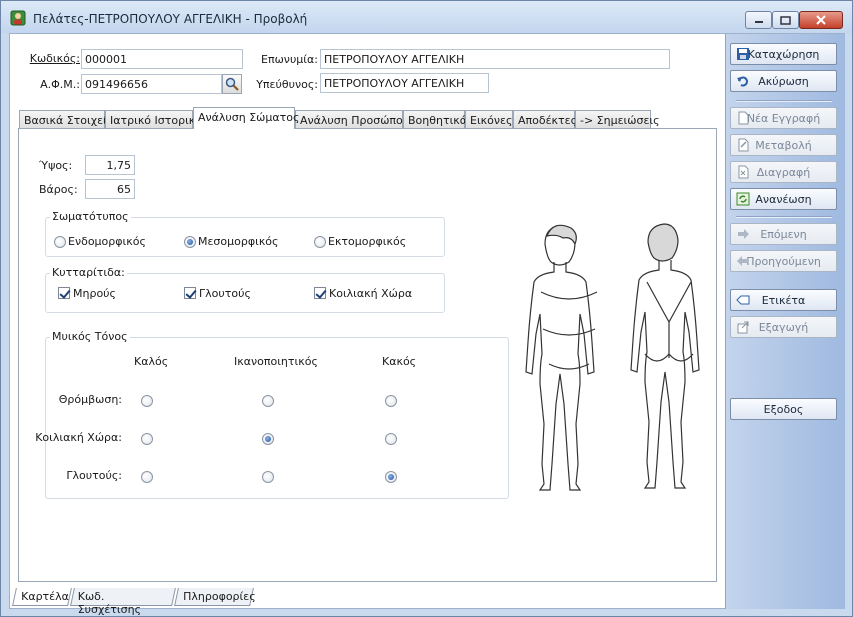  I want to click on exit-button: Εξοδος, so click(783, 409).